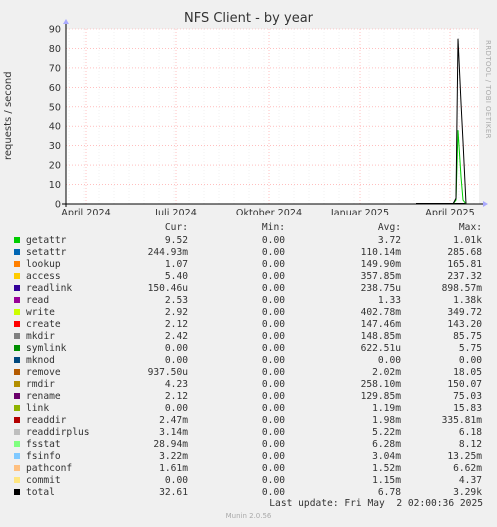 This screenshot has width=497, height=527. I want to click on munin-version: Munin 2.0.56, so click(248, 516).